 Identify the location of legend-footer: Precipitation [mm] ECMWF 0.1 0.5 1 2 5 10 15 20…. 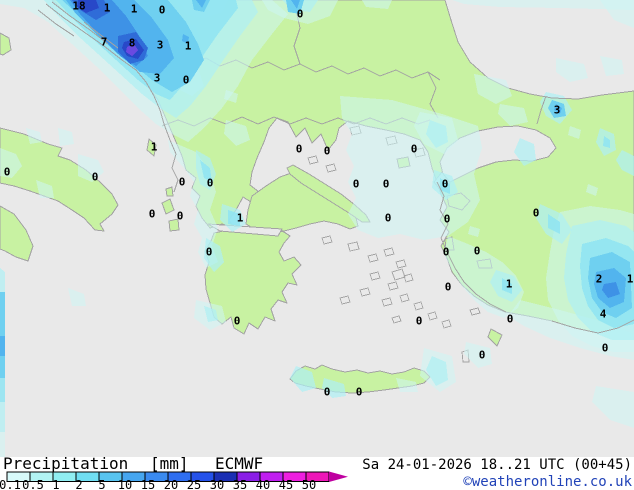
(317, 473).